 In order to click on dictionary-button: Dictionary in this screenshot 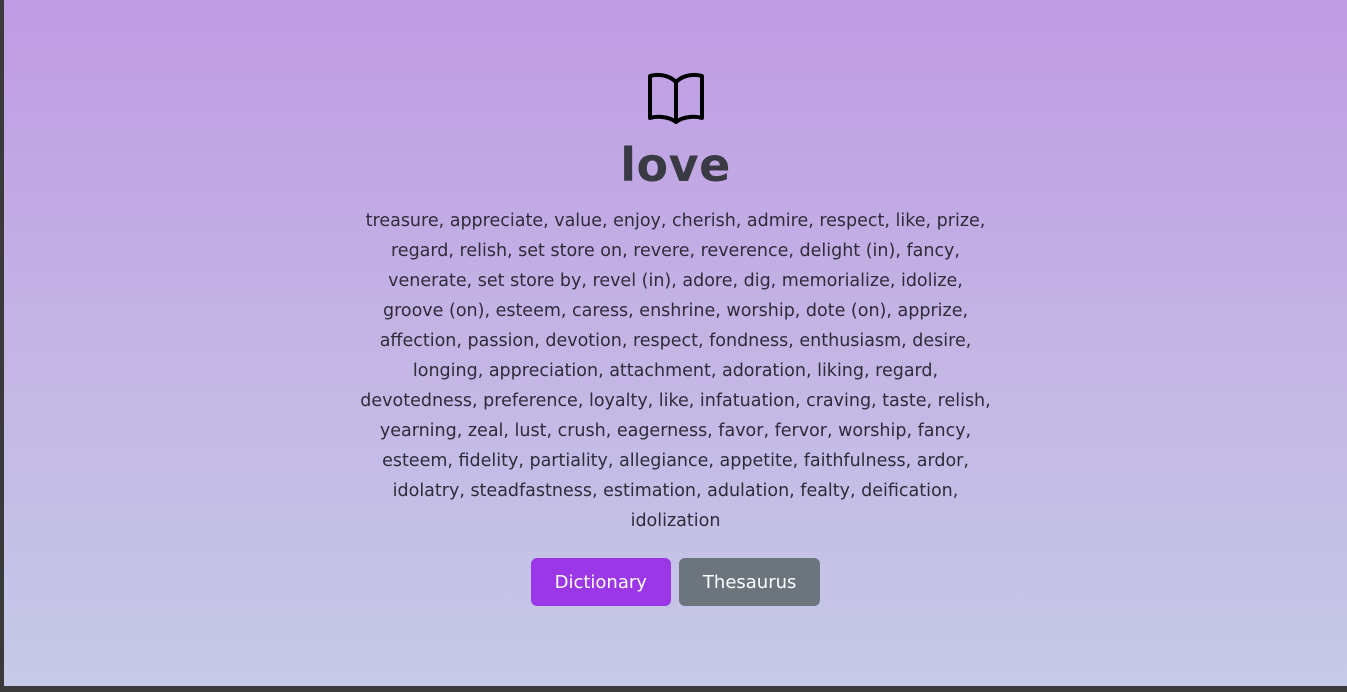, I will do `click(600, 582)`.